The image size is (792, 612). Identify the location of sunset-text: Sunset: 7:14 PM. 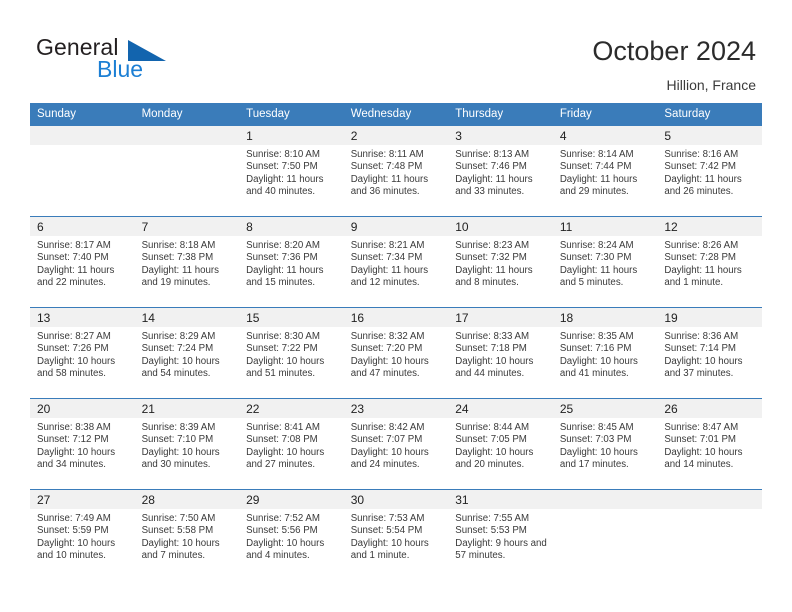
(700, 349).